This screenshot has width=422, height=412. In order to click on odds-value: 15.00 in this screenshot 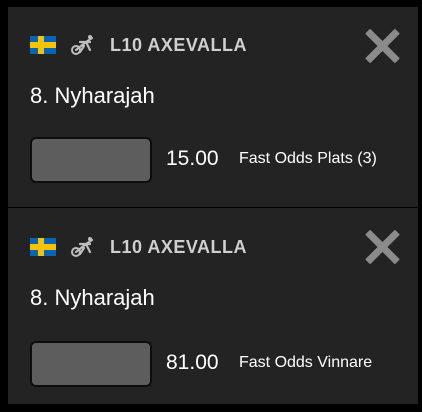, I will do `click(192, 158)`.